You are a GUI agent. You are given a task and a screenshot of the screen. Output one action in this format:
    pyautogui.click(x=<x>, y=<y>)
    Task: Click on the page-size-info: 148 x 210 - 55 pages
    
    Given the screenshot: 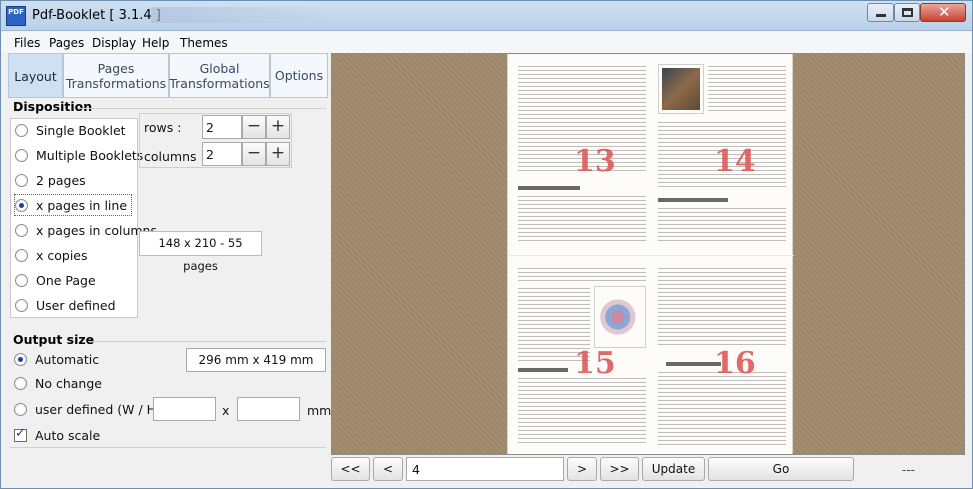 What is the action you would take?
    pyautogui.click(x=200, y=252)
    